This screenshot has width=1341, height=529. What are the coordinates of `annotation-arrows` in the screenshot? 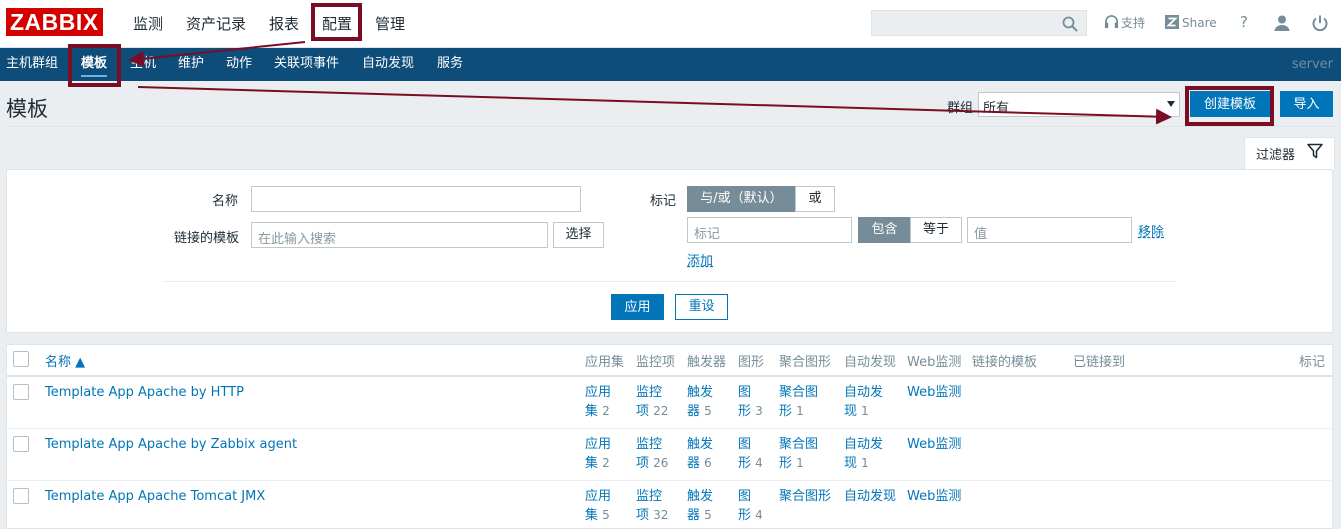 It's located at (650, 83).